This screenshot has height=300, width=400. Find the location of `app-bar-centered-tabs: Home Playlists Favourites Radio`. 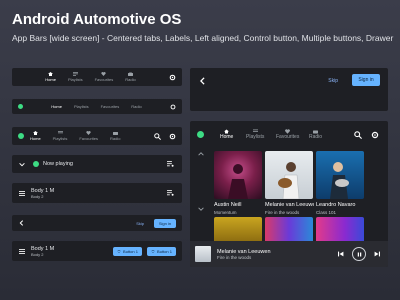

app-bar-centered-tabs: Home Playlists Favourites Radio is located at coordinates (97, 77).